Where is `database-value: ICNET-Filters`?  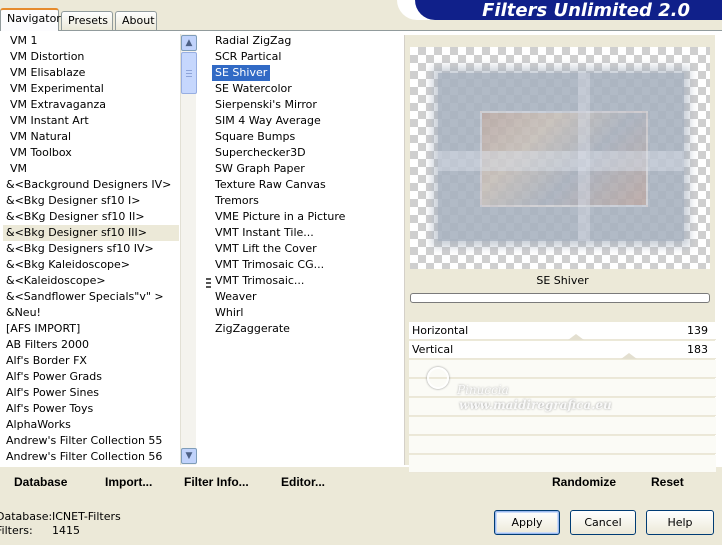
database-value: ICNET-Filters is located at coordinates (86, 516).